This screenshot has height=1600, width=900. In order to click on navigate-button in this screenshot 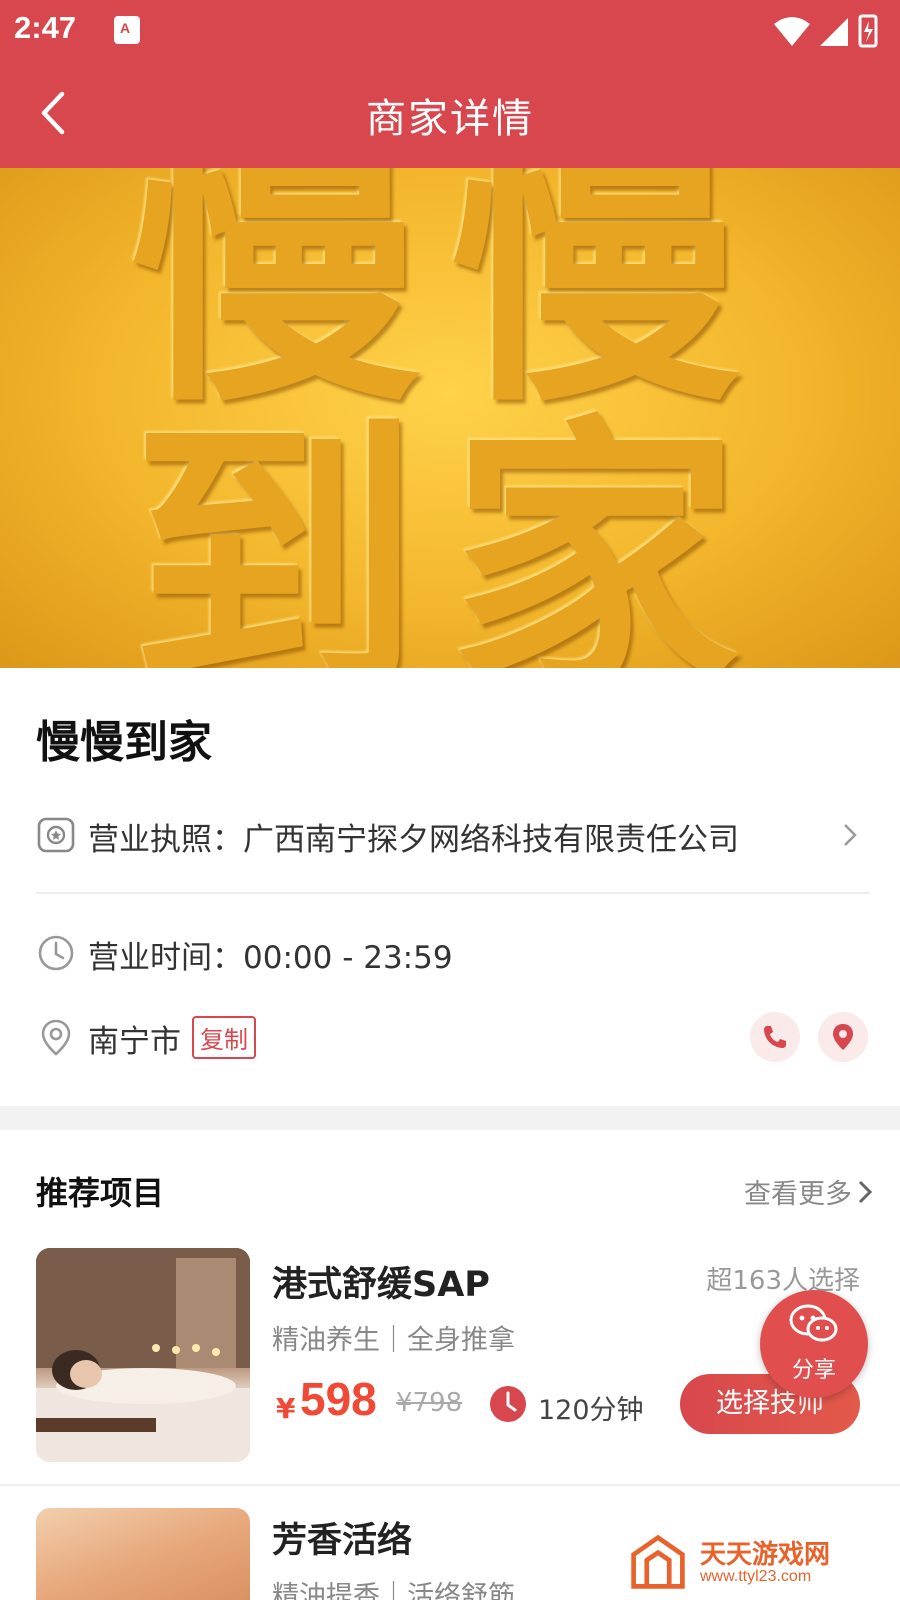, I will do `click(843, 1037)`.